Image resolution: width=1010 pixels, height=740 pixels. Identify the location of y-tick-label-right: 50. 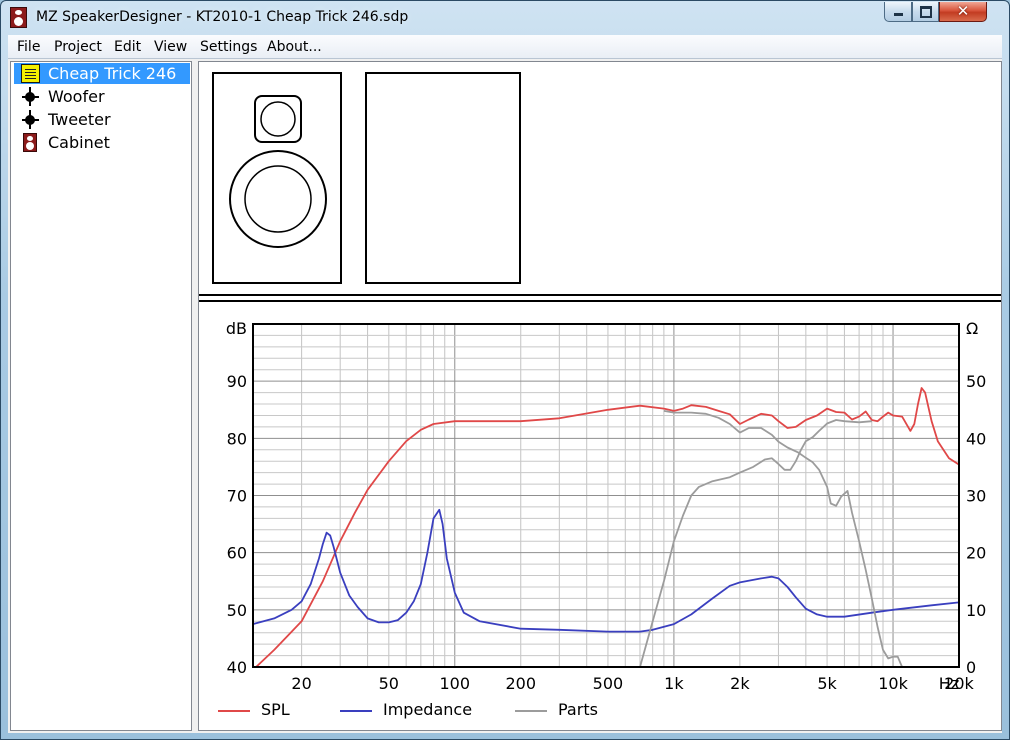
(976, 381).